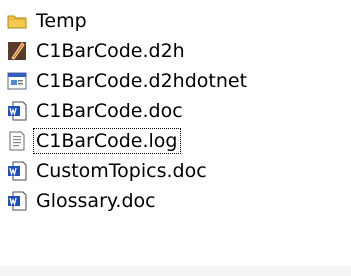 The height and width of the screenshot is (276, 351). I want to click on file-name: Glossary.doc, so click(96, 201).